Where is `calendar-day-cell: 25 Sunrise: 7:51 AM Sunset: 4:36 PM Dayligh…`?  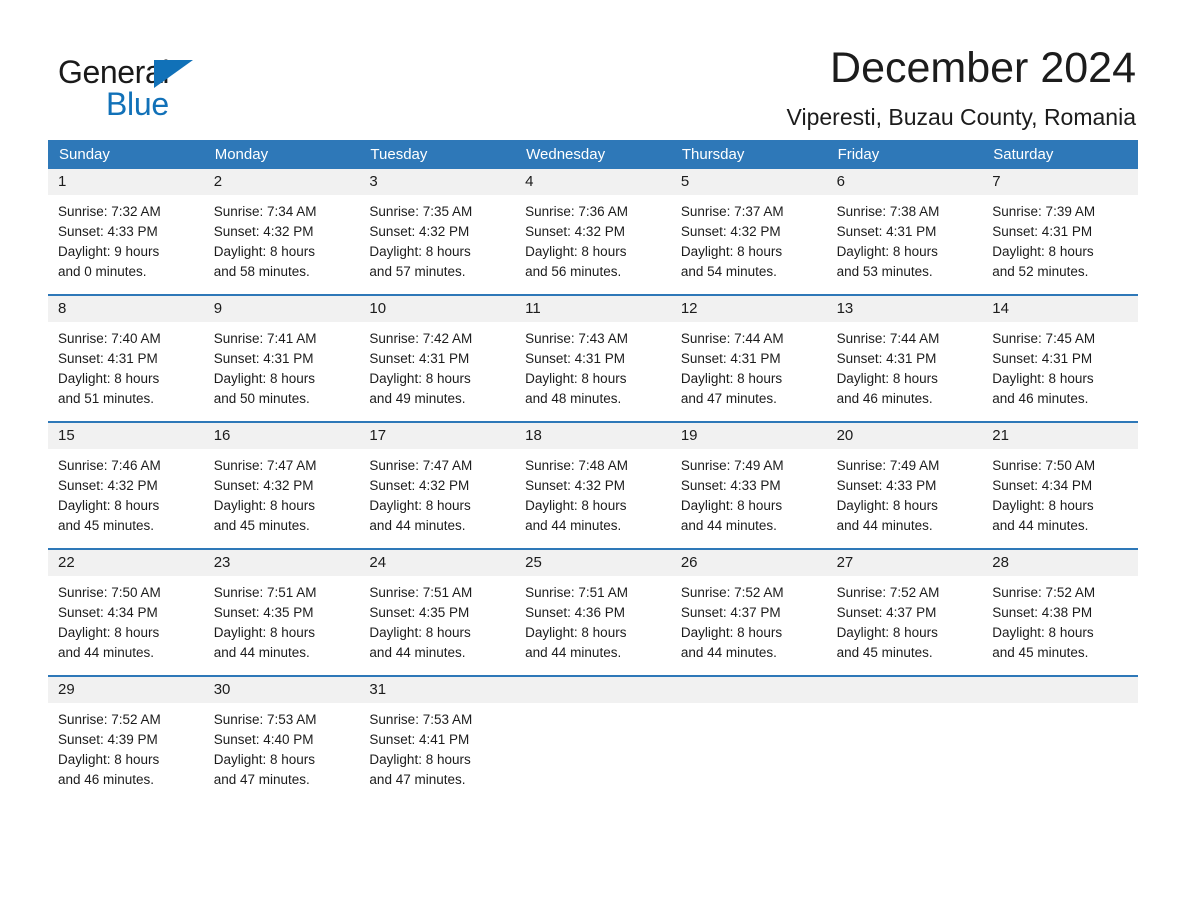
calendar-day-cell: 25 Sunrise: 7:51 AM Sunset: 4:36 PM Dayligh… is located at coordinates (593, 606).